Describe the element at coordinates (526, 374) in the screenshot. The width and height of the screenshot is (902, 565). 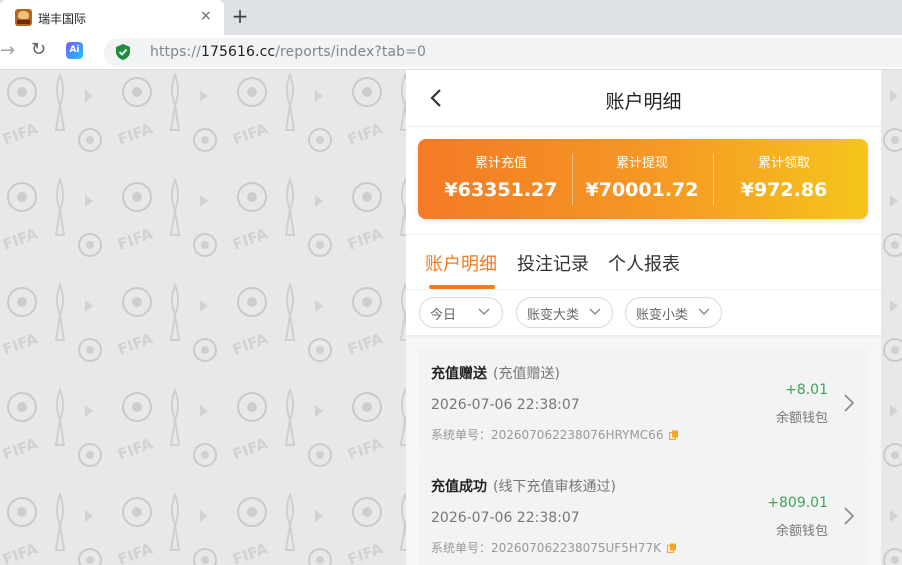
I see `record-subtype: (充值赠送)` at that location.